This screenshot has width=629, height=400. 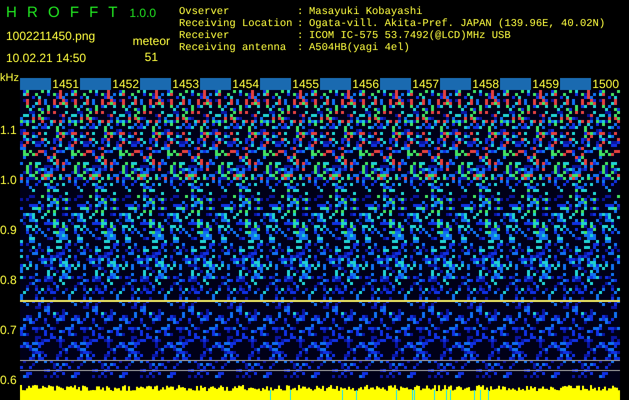 What do you see at coordinates (185, 84) in the screenshot?
I see `time-label: 1453` at bounding box center [185, 84].